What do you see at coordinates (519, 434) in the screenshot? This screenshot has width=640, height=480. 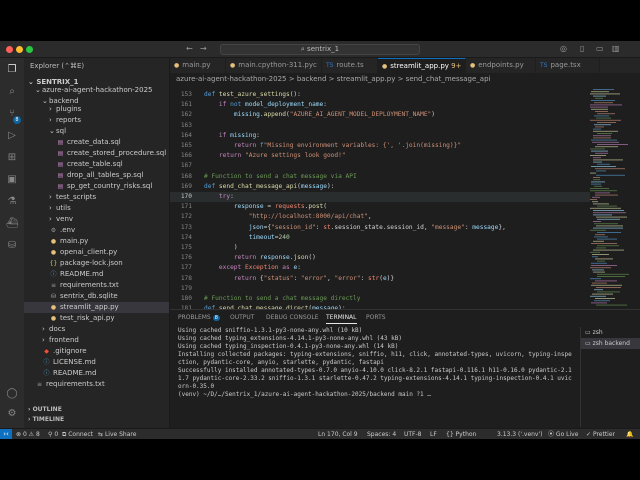 I see `interpreter-status: 3.13.3 ('.venv')` at bounding box center [519, 434].